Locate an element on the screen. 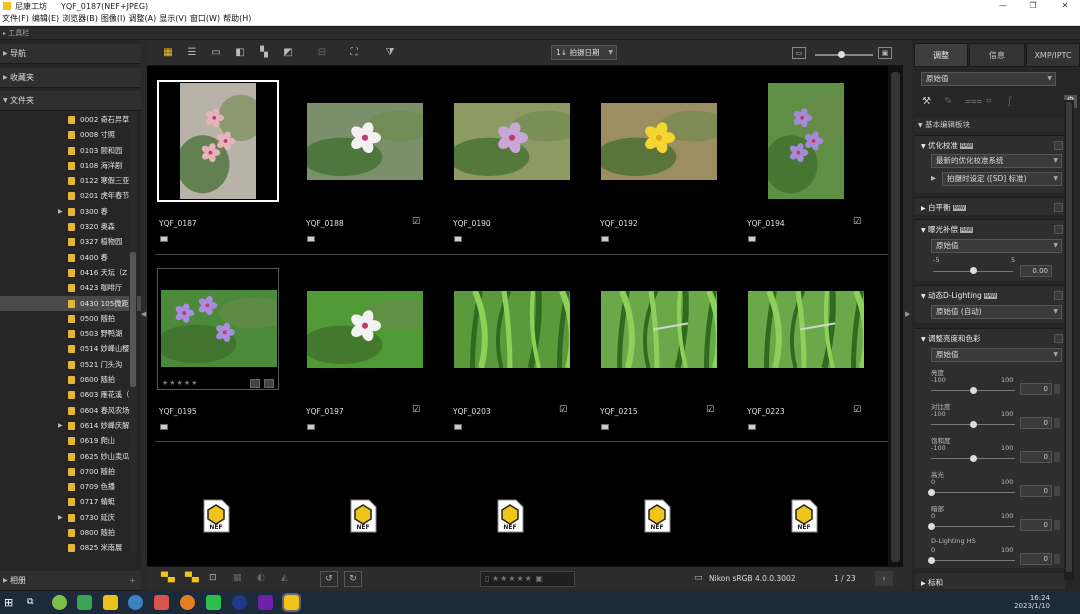 This screenshot has height=614, width=1080. folder-item: 0709 色播 is located at coordinates (70, 486).